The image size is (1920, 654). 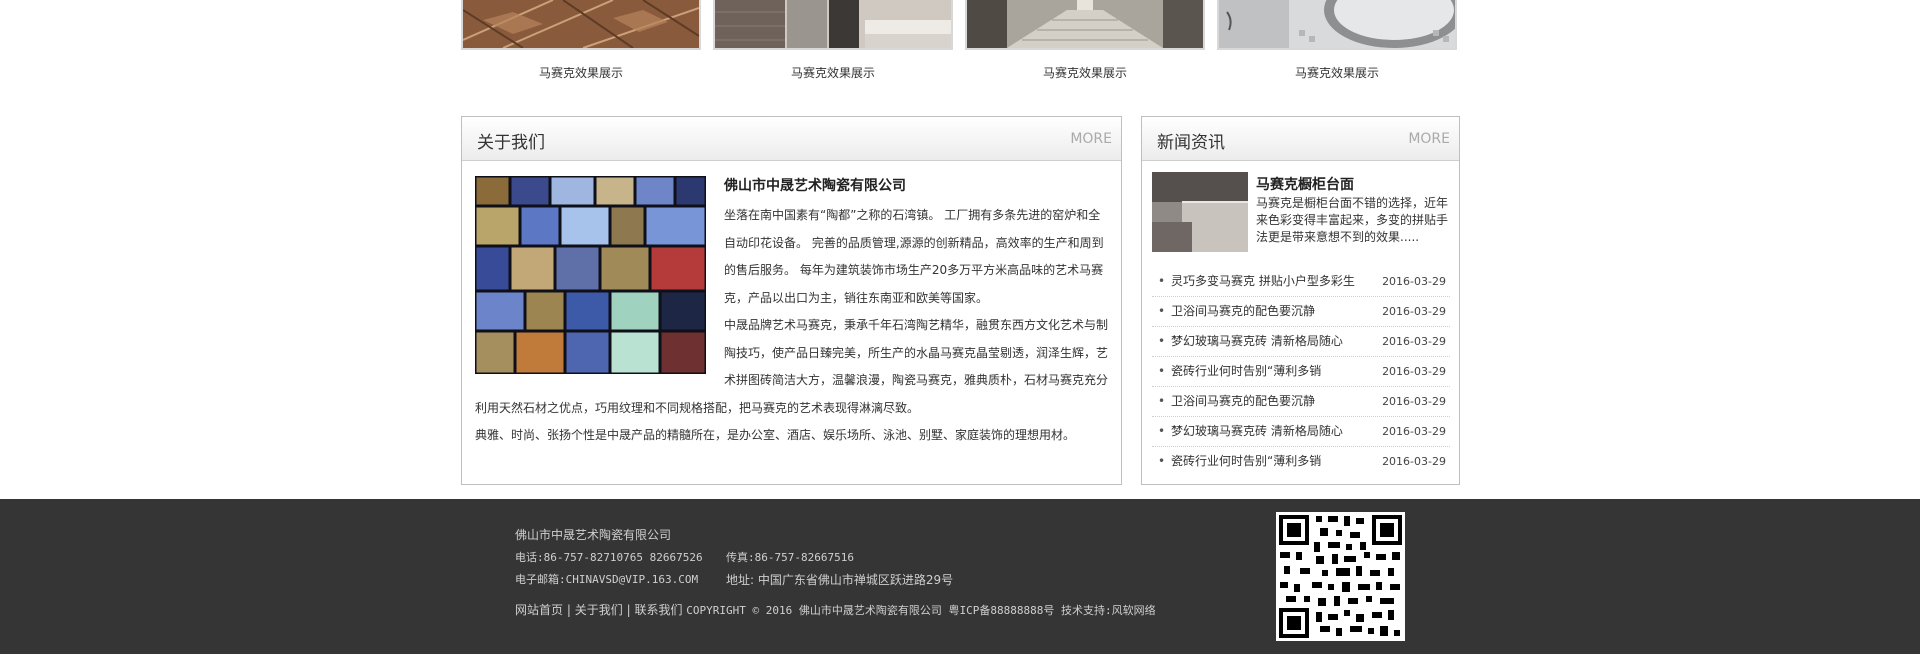 What do you see at coordinates (607, 579) in the screenshot?
I see `footer-email: 电子邮箱:CHINAVSD@VIP.163.COM` at bounding box center [607, 579].